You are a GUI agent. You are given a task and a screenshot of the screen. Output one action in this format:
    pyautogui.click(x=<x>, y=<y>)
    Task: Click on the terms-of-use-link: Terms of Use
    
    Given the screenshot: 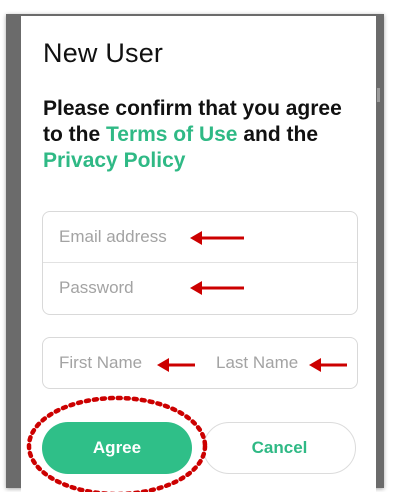 What is the action you would take?
    pyautogui.click(x=172, y=134)
    